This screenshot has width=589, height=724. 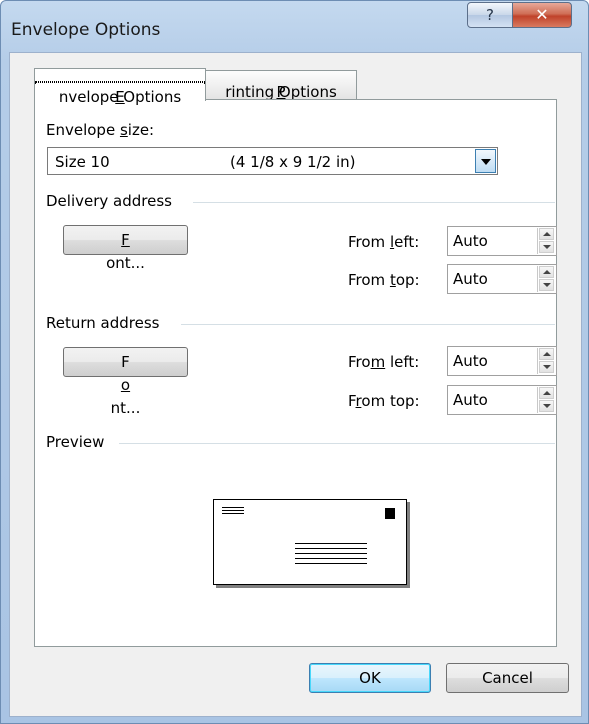 I want to click on envelope-preview, so click(x=310, y=542).